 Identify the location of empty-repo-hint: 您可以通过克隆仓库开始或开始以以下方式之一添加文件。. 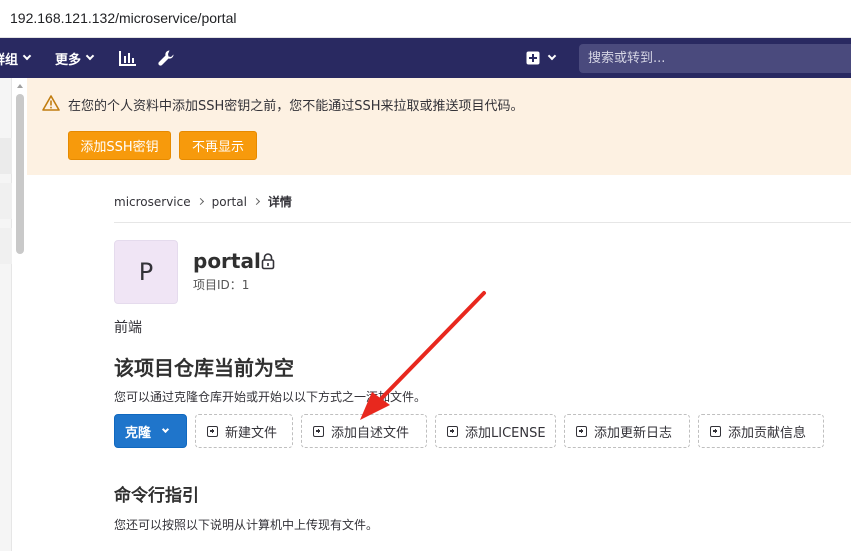
(270, 397).